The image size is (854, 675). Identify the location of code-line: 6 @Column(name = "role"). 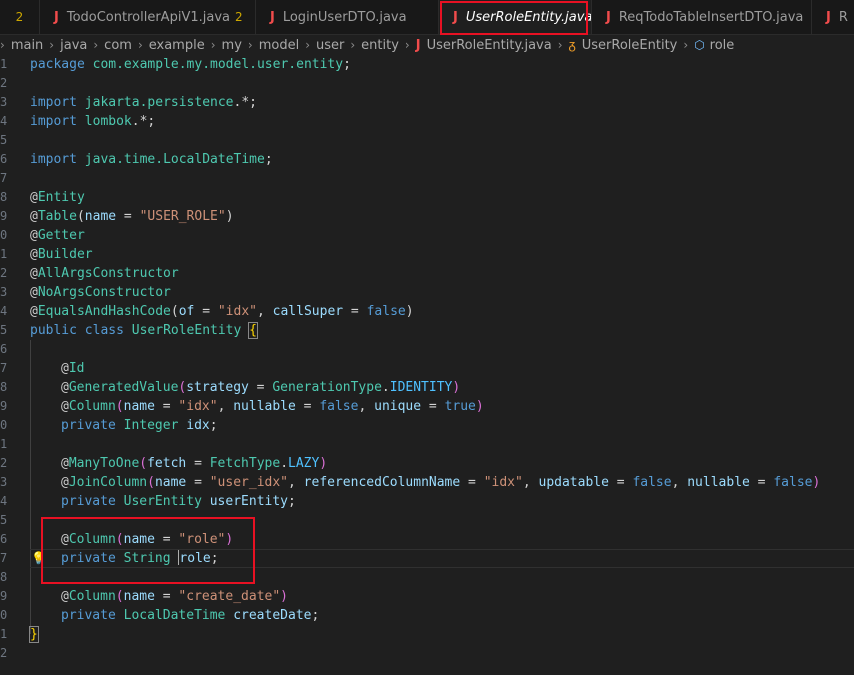
(117, 539).